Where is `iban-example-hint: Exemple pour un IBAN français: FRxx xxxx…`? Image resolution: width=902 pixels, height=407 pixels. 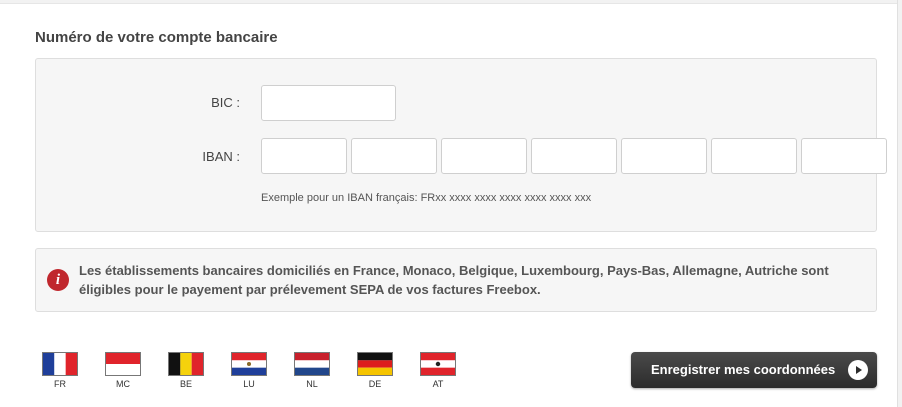
iban-example-hint: Exemple pour un IBAN français: FRxx xxxx… is located at coordinates (426, 198).